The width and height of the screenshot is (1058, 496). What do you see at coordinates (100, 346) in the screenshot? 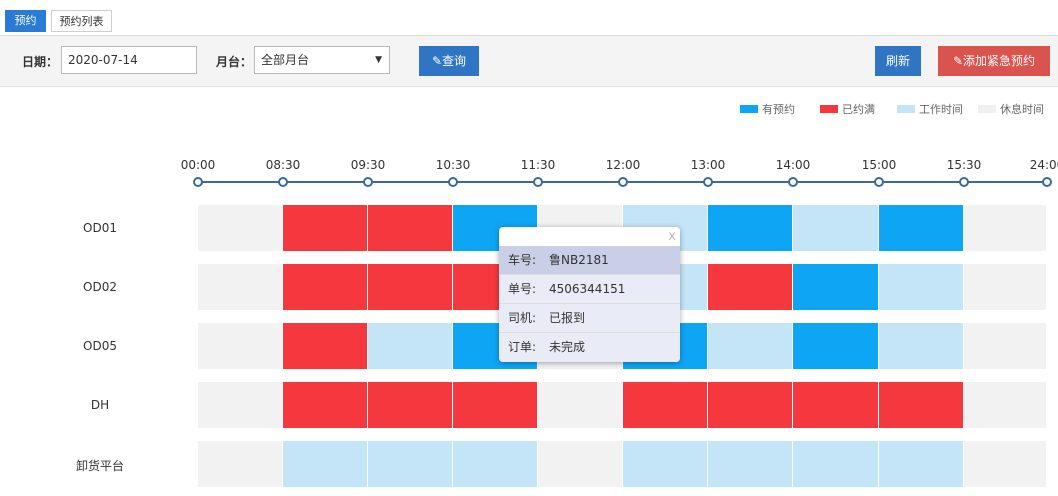
I see `platform-row-label: OD05` at bounding box center [100, 346].